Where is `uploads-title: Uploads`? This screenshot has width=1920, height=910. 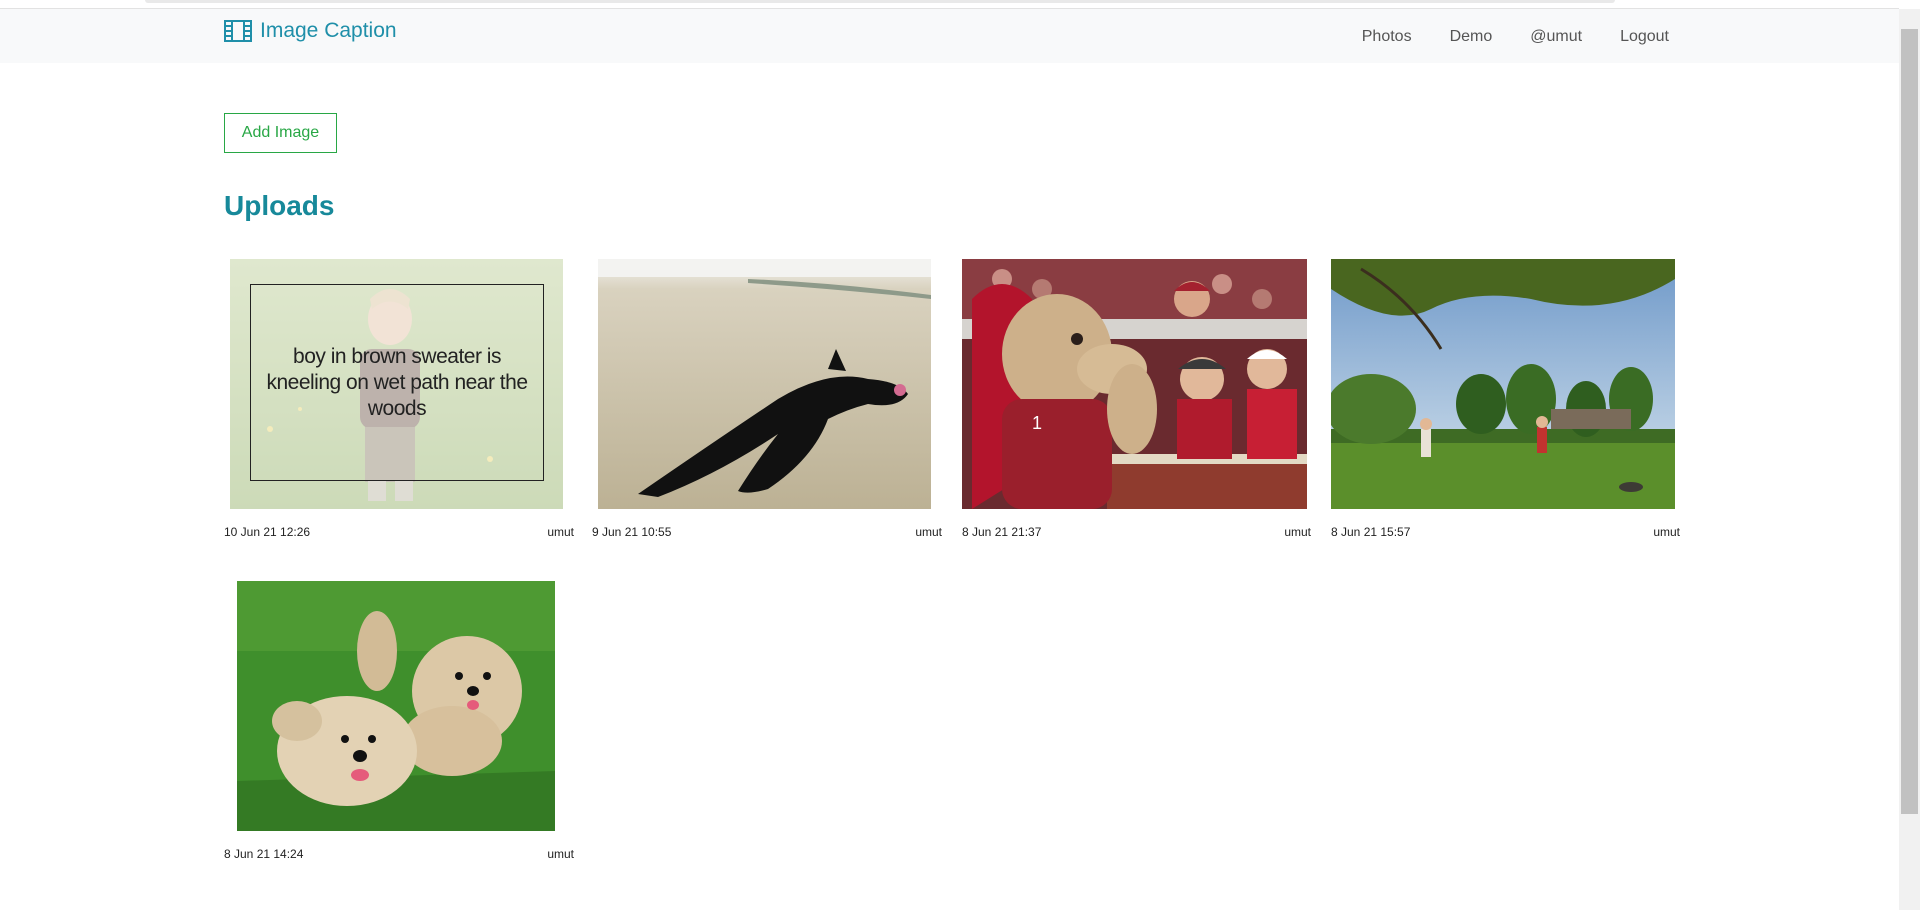
uploads-title: Uploads is located at coordinates (279, 205).